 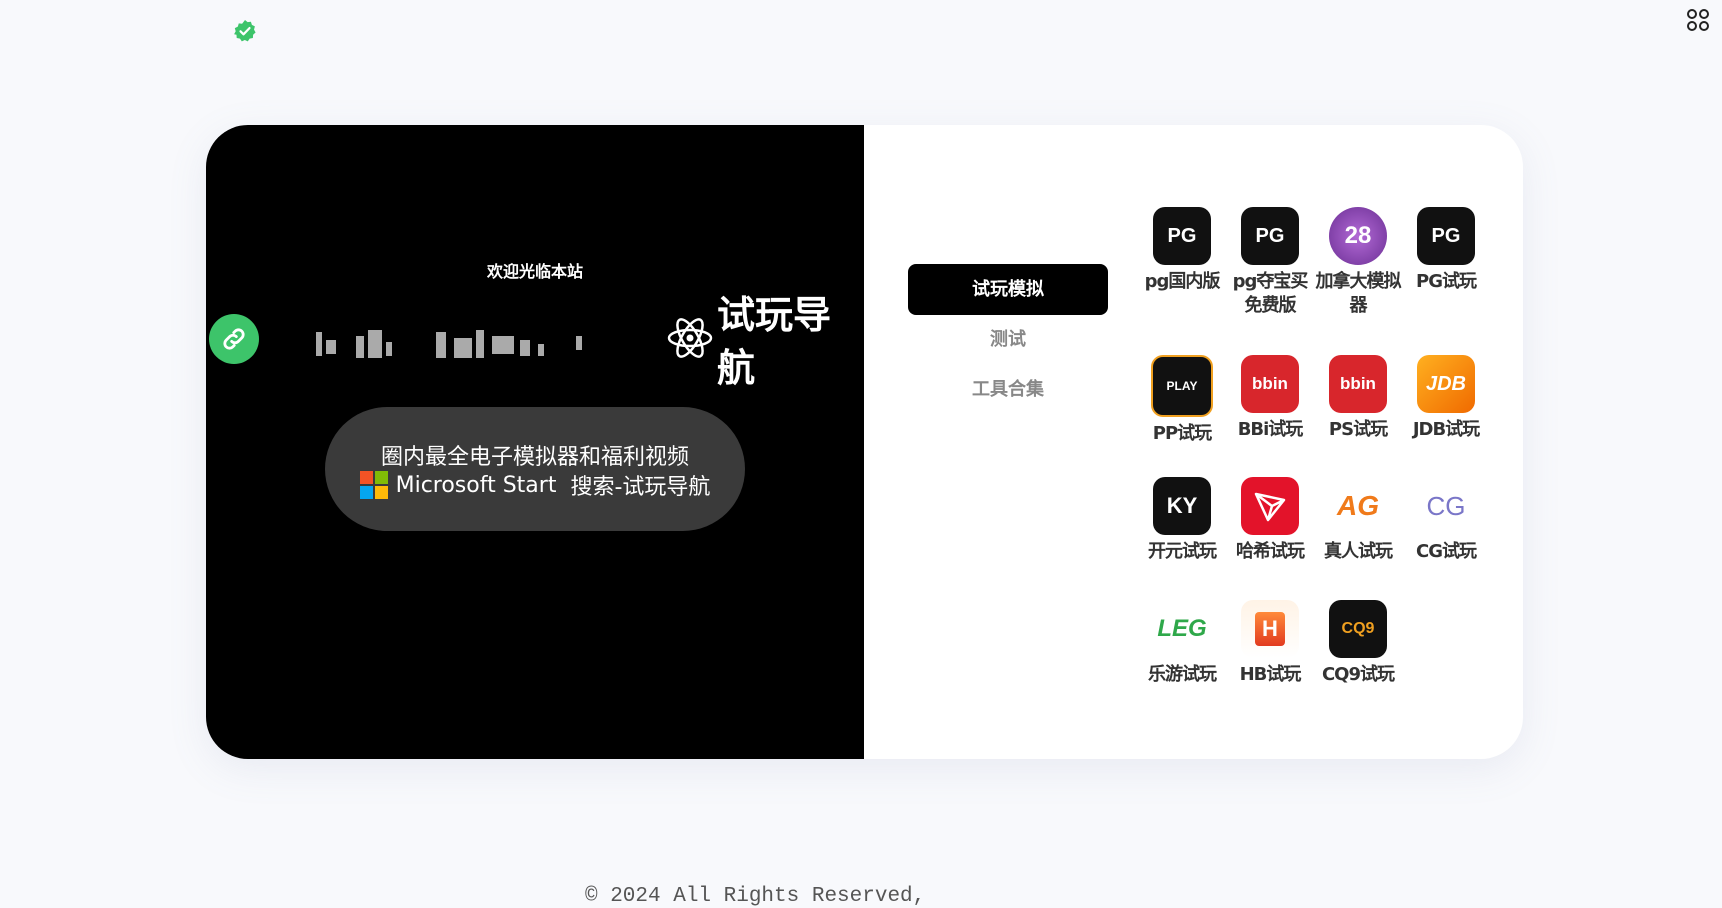 What do you see at coordinates (1270, 538) in the screenshot?
I see `game-tile-hash: 哈希试玩` at bounding box center [1270, 538].